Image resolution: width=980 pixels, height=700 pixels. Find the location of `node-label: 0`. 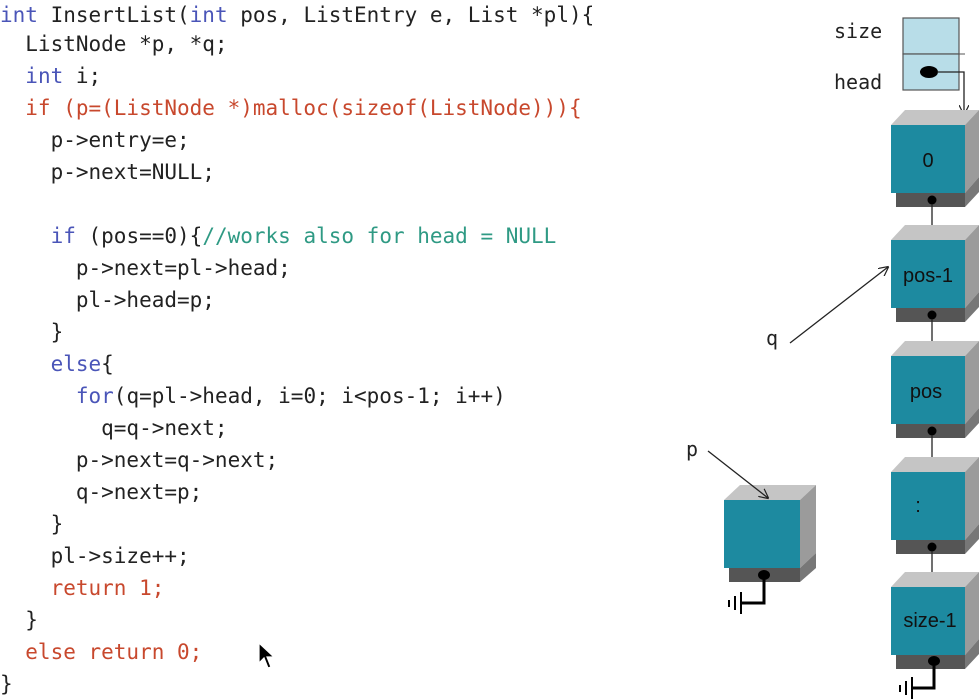

node-label: 0 is located at coordinates (927, 161).